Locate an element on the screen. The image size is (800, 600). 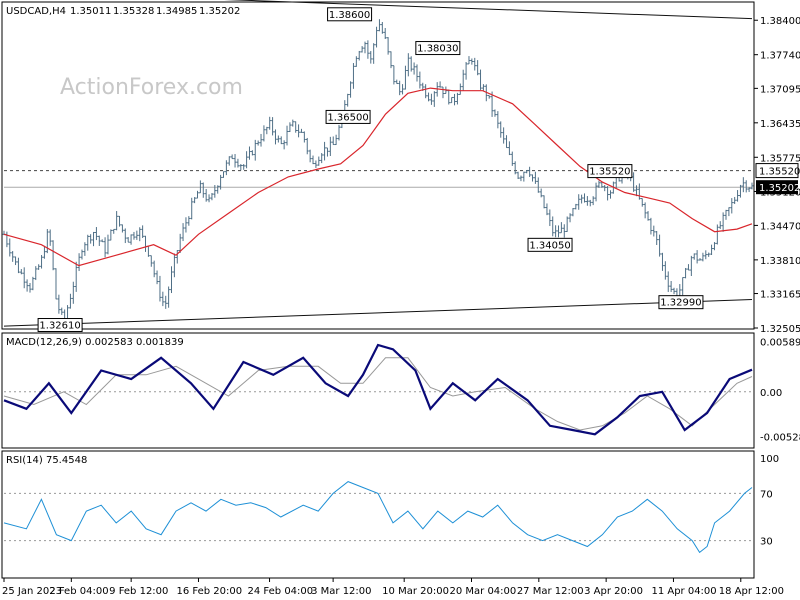
macd-tick-label: -0.005286 is located at coordinates (780, 438).